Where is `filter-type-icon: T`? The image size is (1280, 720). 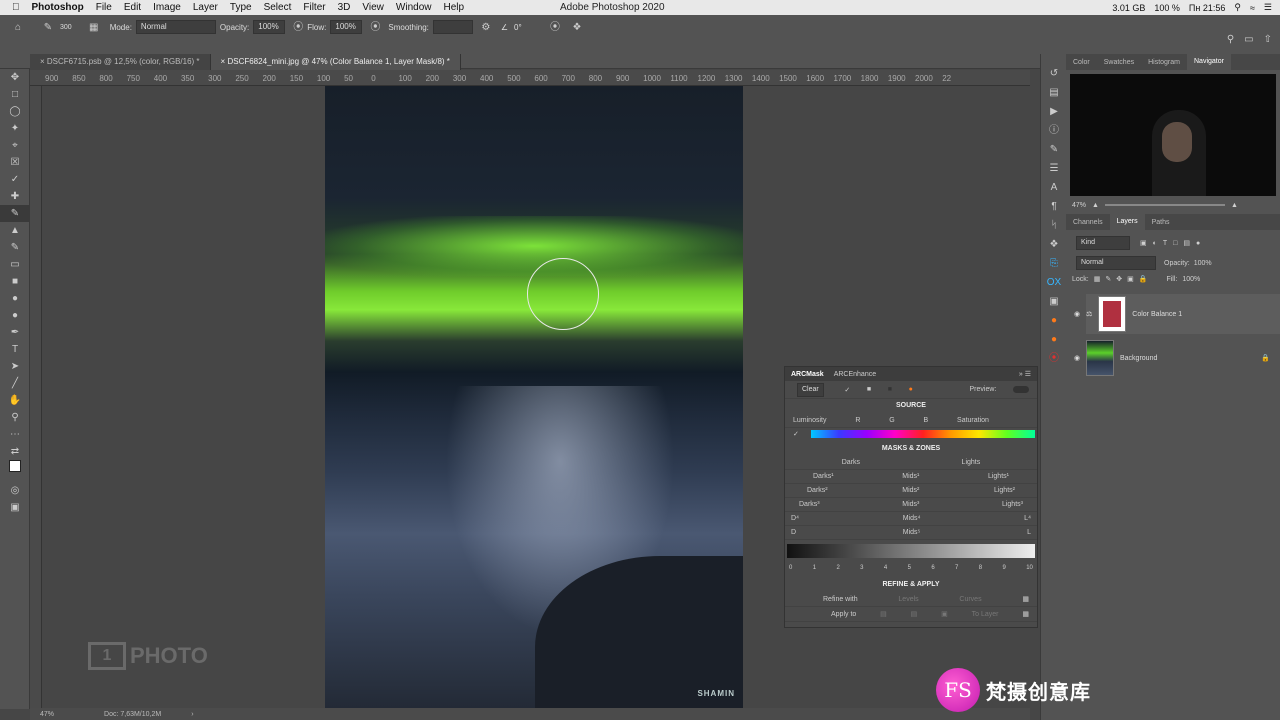 filter-type-icon: T is located at coordinates (1165, 243).